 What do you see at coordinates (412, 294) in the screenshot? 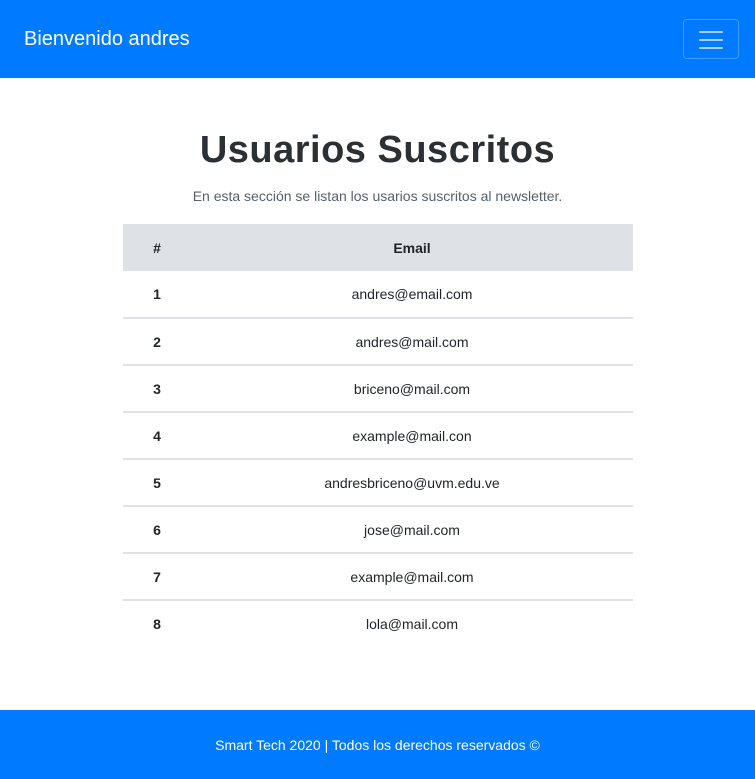
I see `row-email: andres@email.com` at bounding box center [412, 294].